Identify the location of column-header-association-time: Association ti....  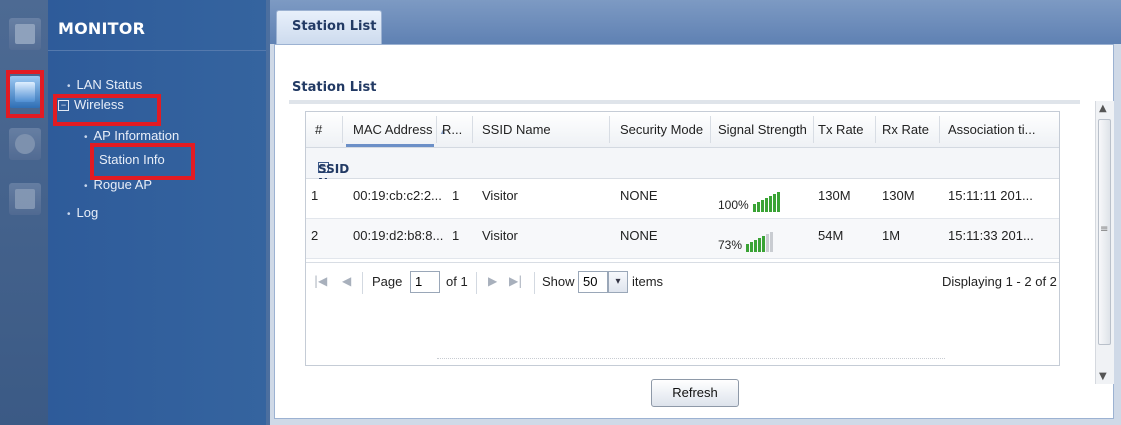
(991, 129).